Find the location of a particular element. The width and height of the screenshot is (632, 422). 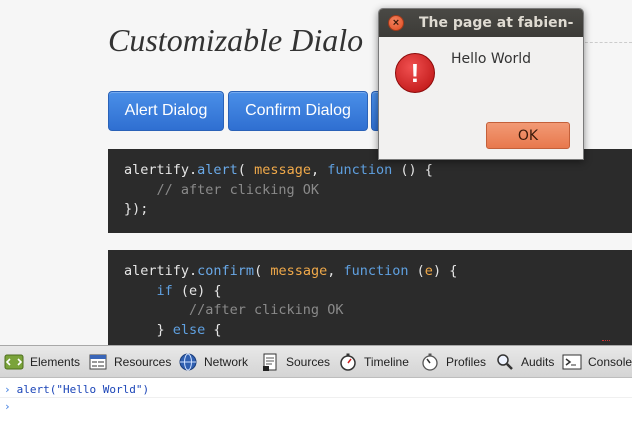

close-icon: × is located at coordinates (396, 23).